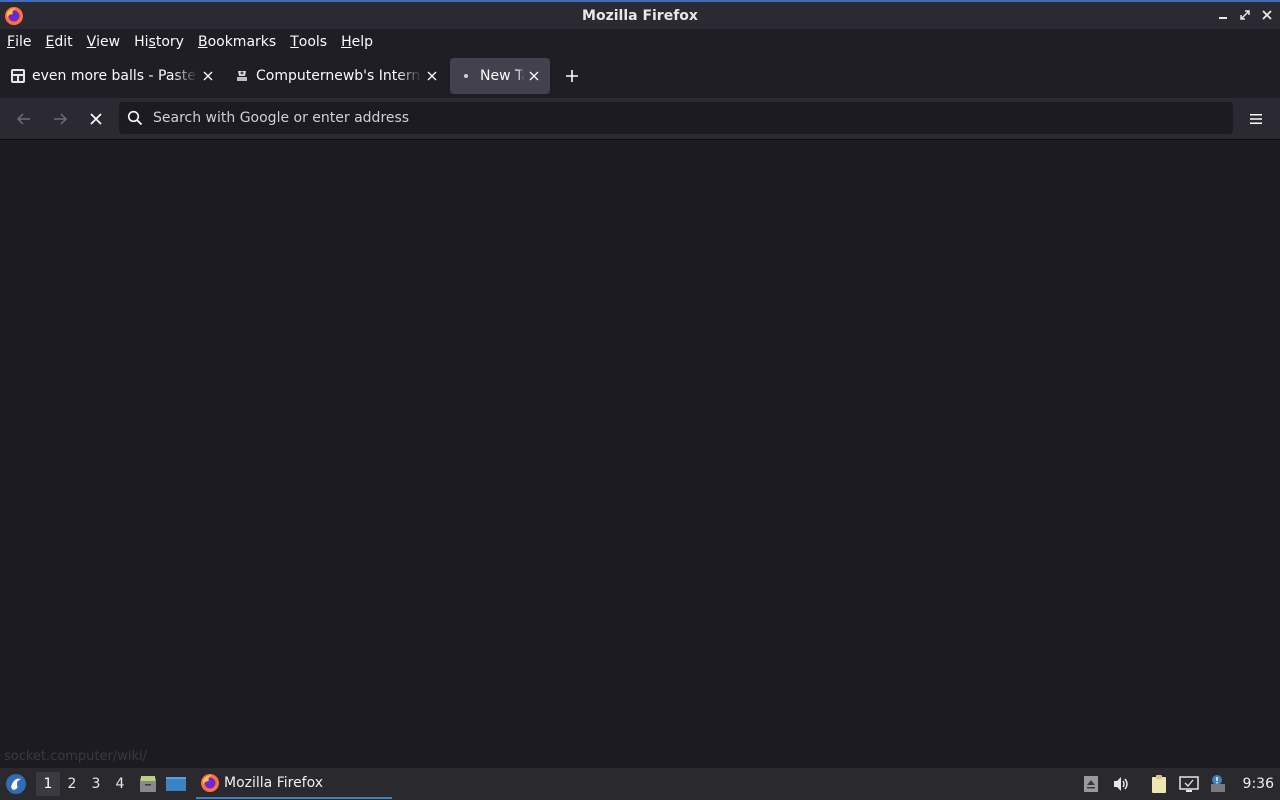 The height and width of the screenshot is (800, 1280). What do you see at coordinates (242, 76) in the screenshot?
I see `wiki-favicon-icon` at bounding box center [242, 76].